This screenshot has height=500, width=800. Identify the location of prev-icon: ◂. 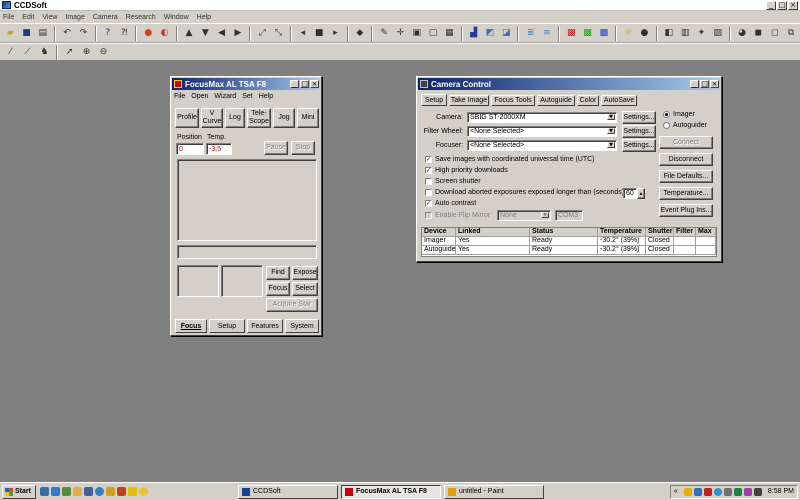
(303, 33).